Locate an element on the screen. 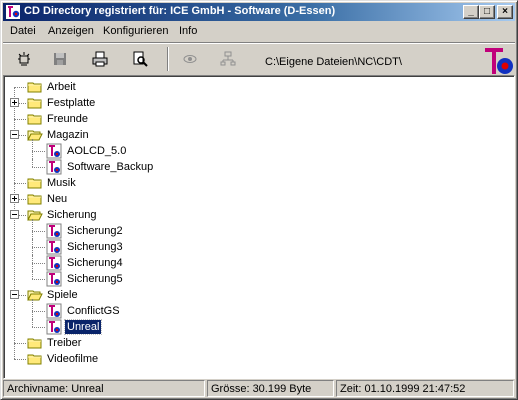 Image resolution: width=518 pixels, height=400 pixels. tree-item-label: Sicherung4 is located at coordinates (95, 263).